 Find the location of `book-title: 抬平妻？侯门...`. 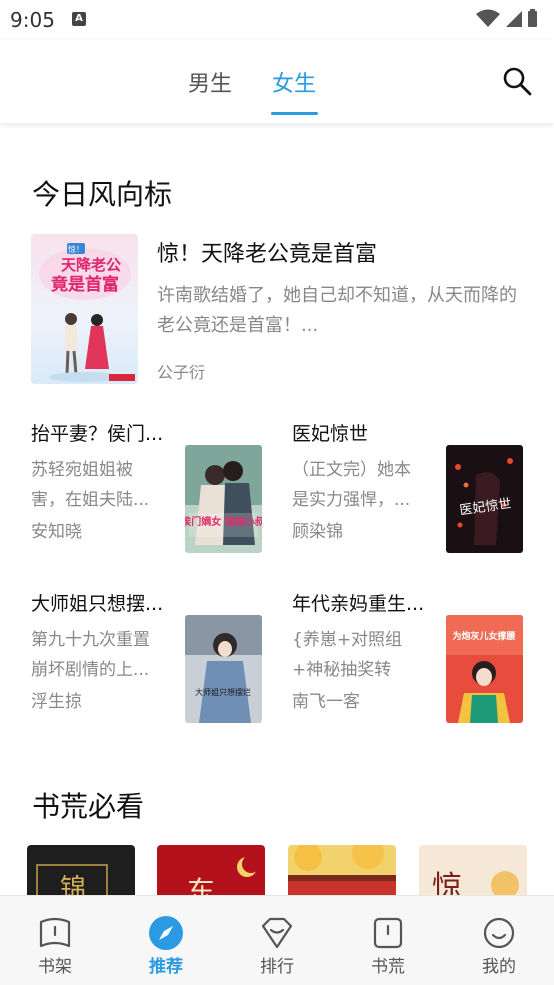

book-title: 抬平妻？侯门... is located at coordinates (101, 432).